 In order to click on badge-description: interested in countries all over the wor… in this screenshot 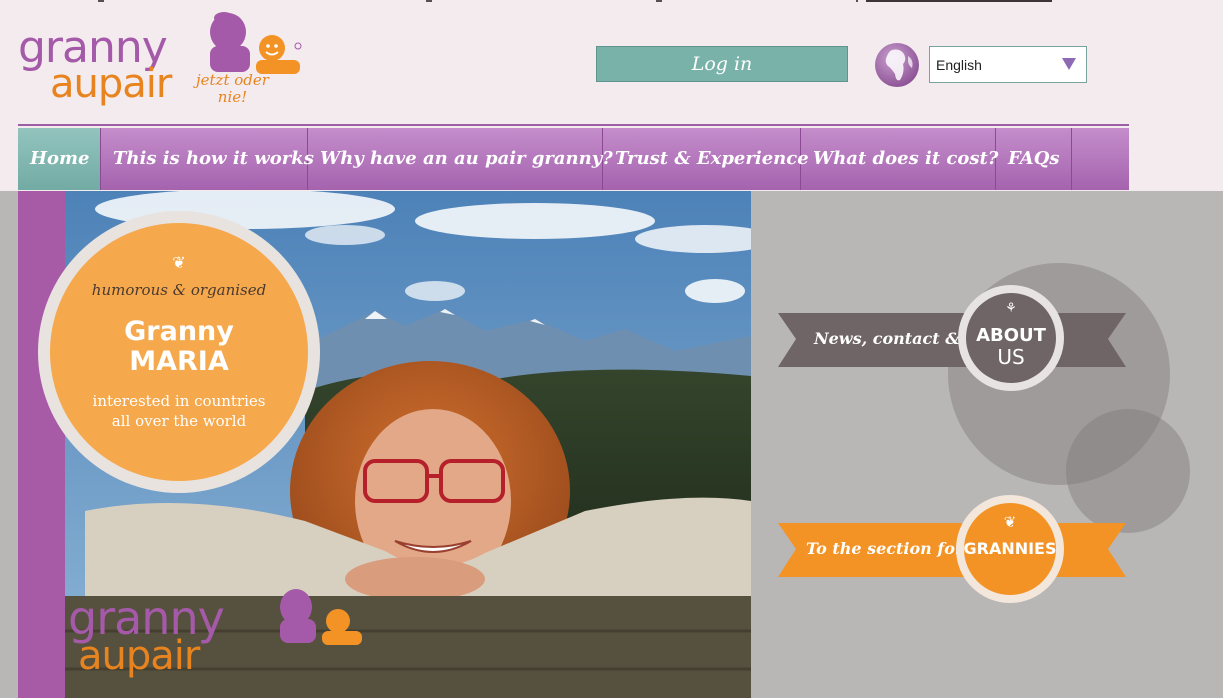, I will do `click(179, 411)`.